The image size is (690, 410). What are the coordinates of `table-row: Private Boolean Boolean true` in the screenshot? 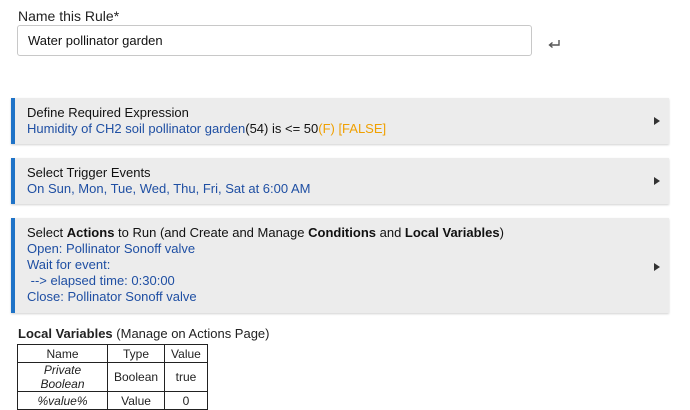 It's located at (112, 377).